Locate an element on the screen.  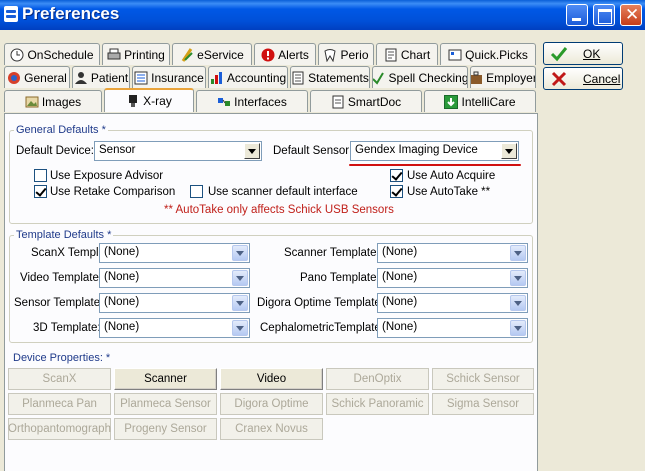
cephalometric-template-select: (None) is located at coordinates (452, 328).